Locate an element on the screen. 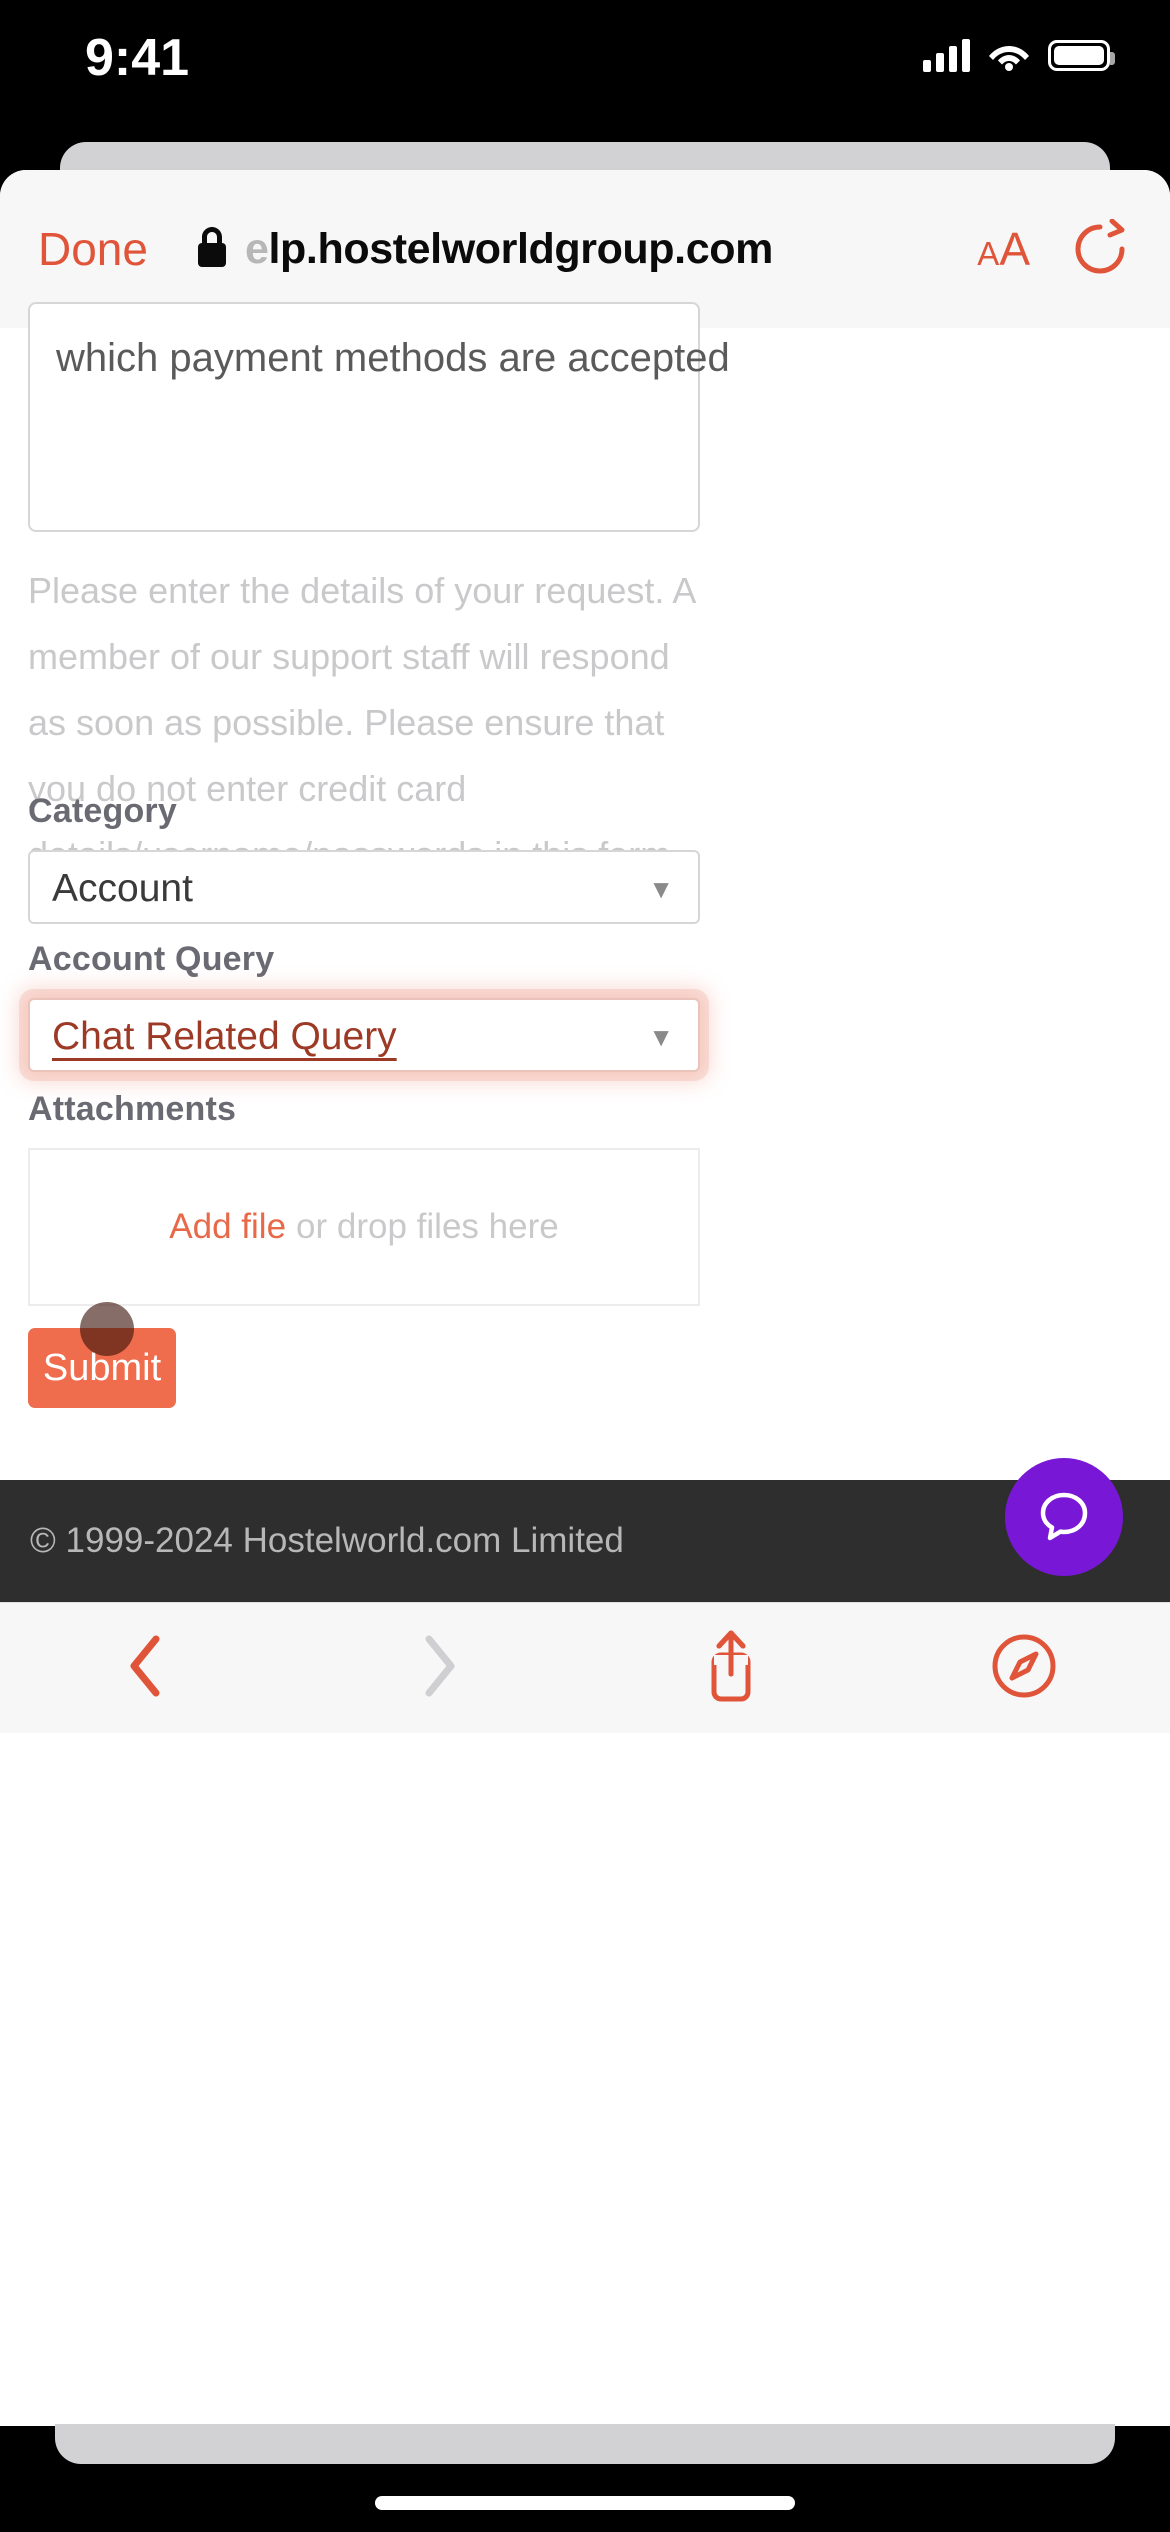 The width and height of the screenshot is (1170, 2532). share-icon is located at coordinates (731, 1668).